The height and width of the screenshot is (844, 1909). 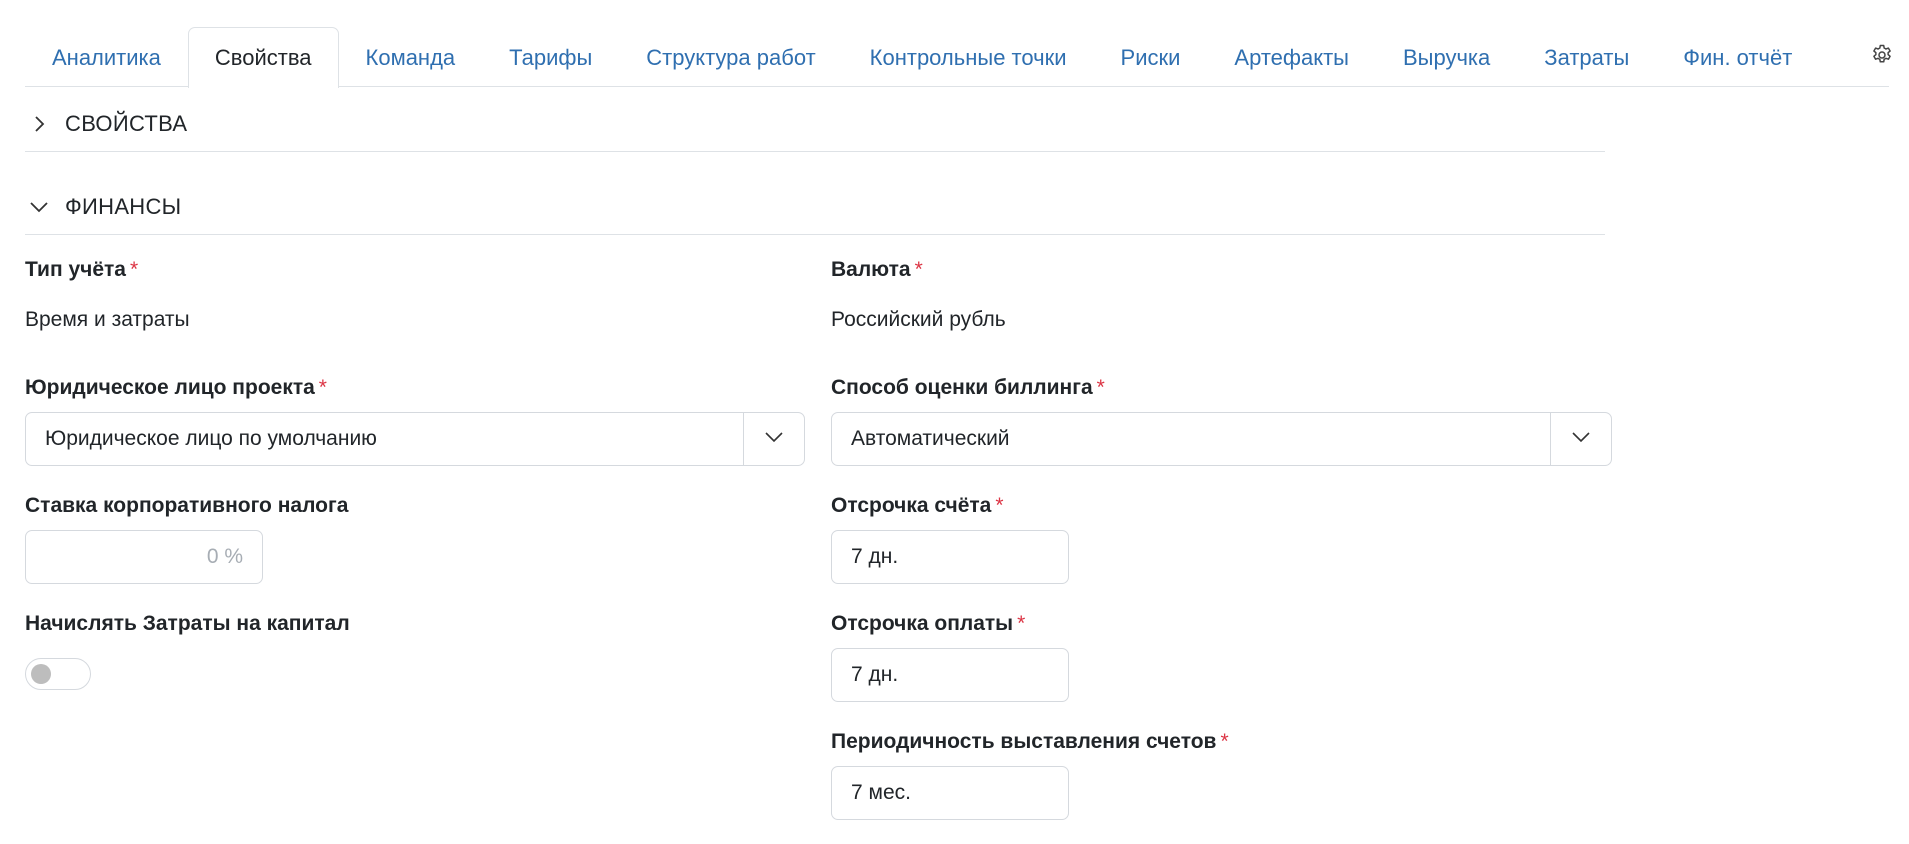 I want to click on section-properties-header: СВОЙСТВА, so click(x=815, y=124).